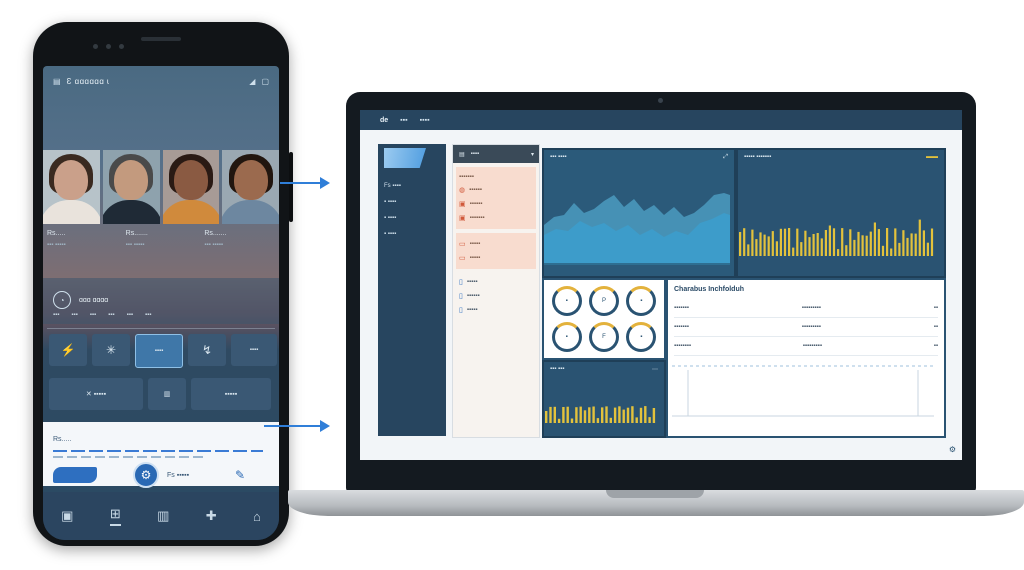 The width and height of the screenshot is (1024, 570). Describe the element at coordinates (412, 186) in the screenshot. I see `sidebar-item: Fs ▪▪▪▪` at that location.